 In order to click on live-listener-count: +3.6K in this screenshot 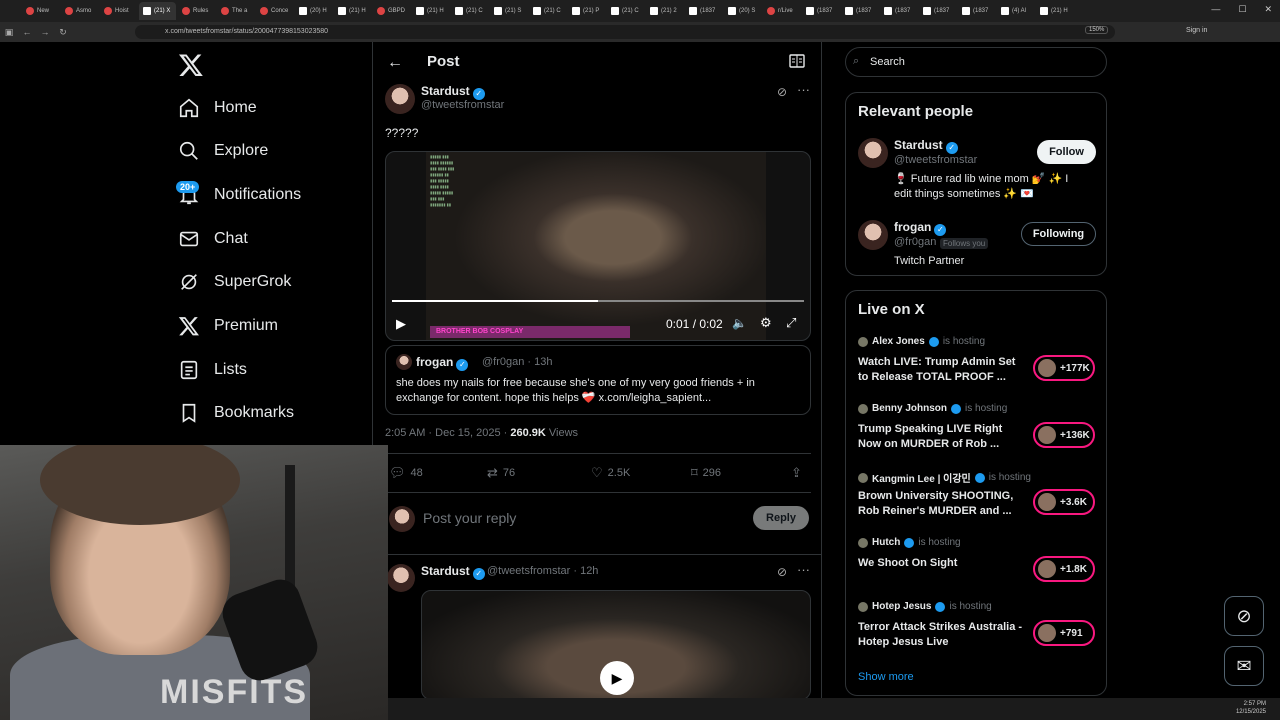, I will do `click(1064, 502)`.